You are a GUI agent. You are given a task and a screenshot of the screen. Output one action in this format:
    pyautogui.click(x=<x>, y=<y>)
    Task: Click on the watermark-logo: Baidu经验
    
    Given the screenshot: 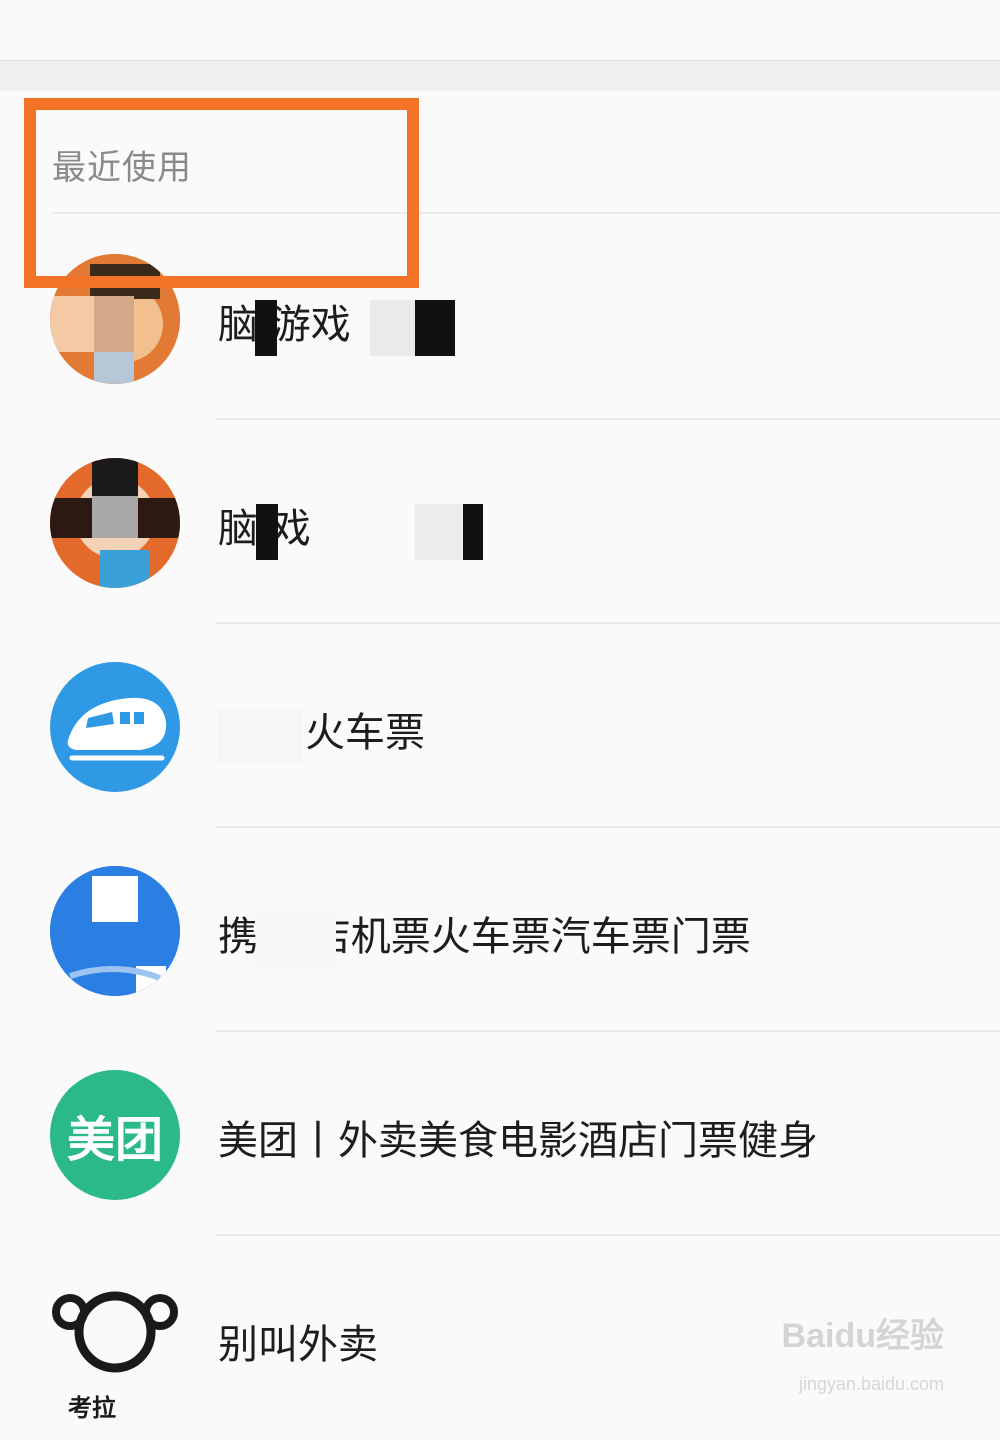 What is the action you would take?
    pyautogui.click(x=862, y=1336)
    